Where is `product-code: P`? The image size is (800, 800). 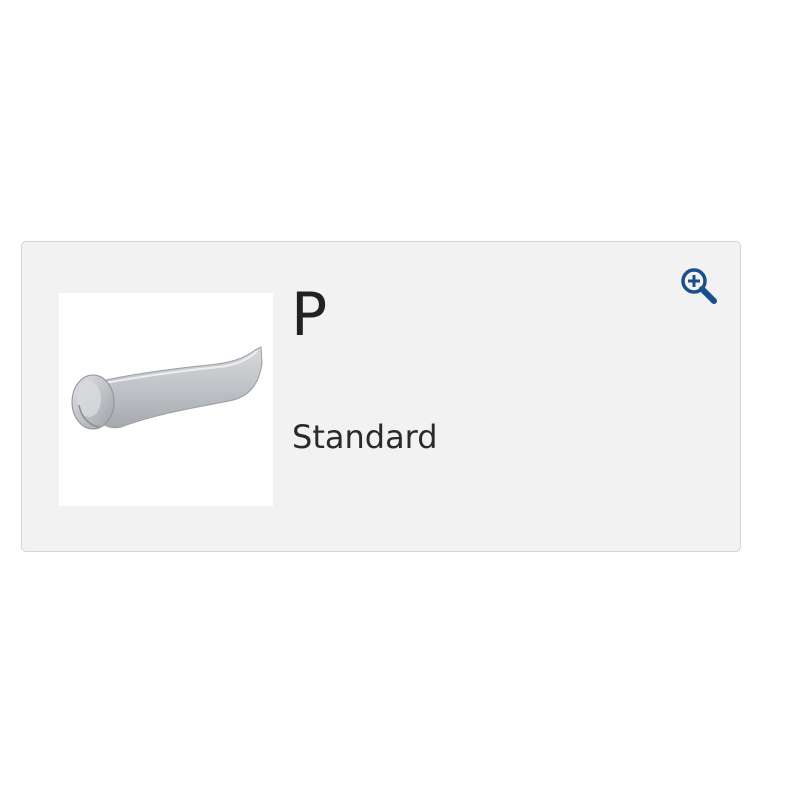 product-code: P is located at coordinates (309, 315).